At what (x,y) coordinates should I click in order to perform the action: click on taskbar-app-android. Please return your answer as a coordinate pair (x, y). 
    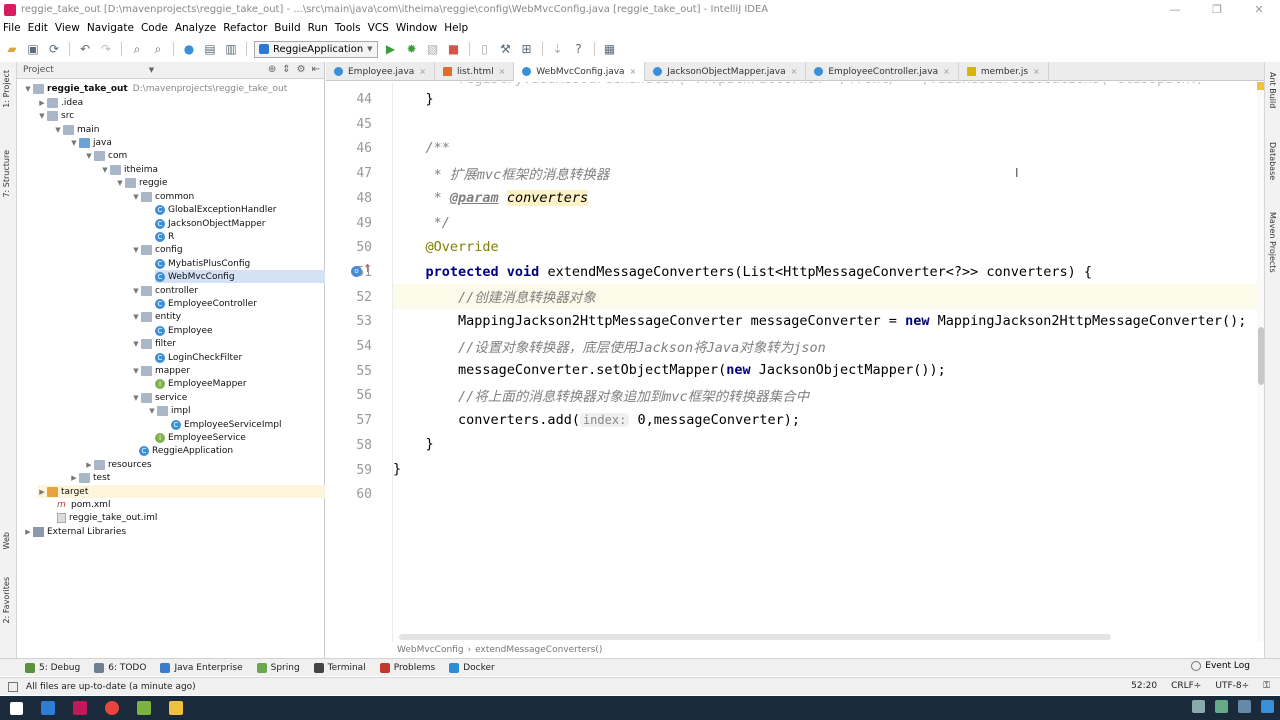
    Looking at the image, I should click on (144, 708).